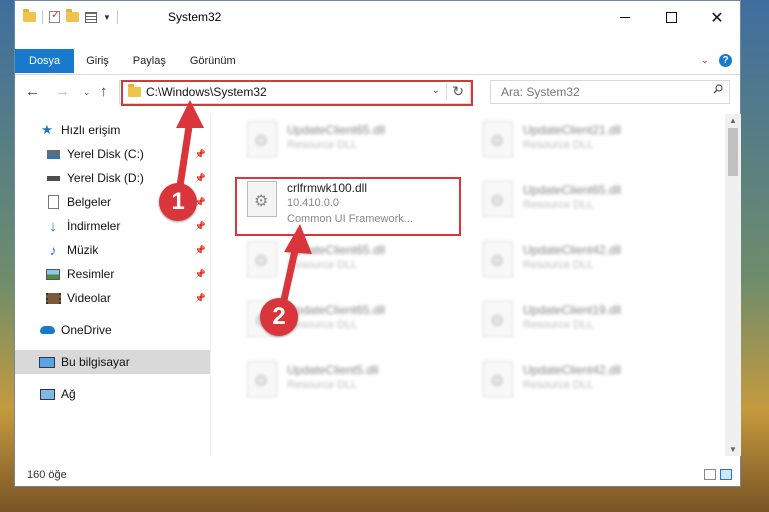 The image size is (769, 512). I want to click on step-marker-1: 1, so click(178, 202).